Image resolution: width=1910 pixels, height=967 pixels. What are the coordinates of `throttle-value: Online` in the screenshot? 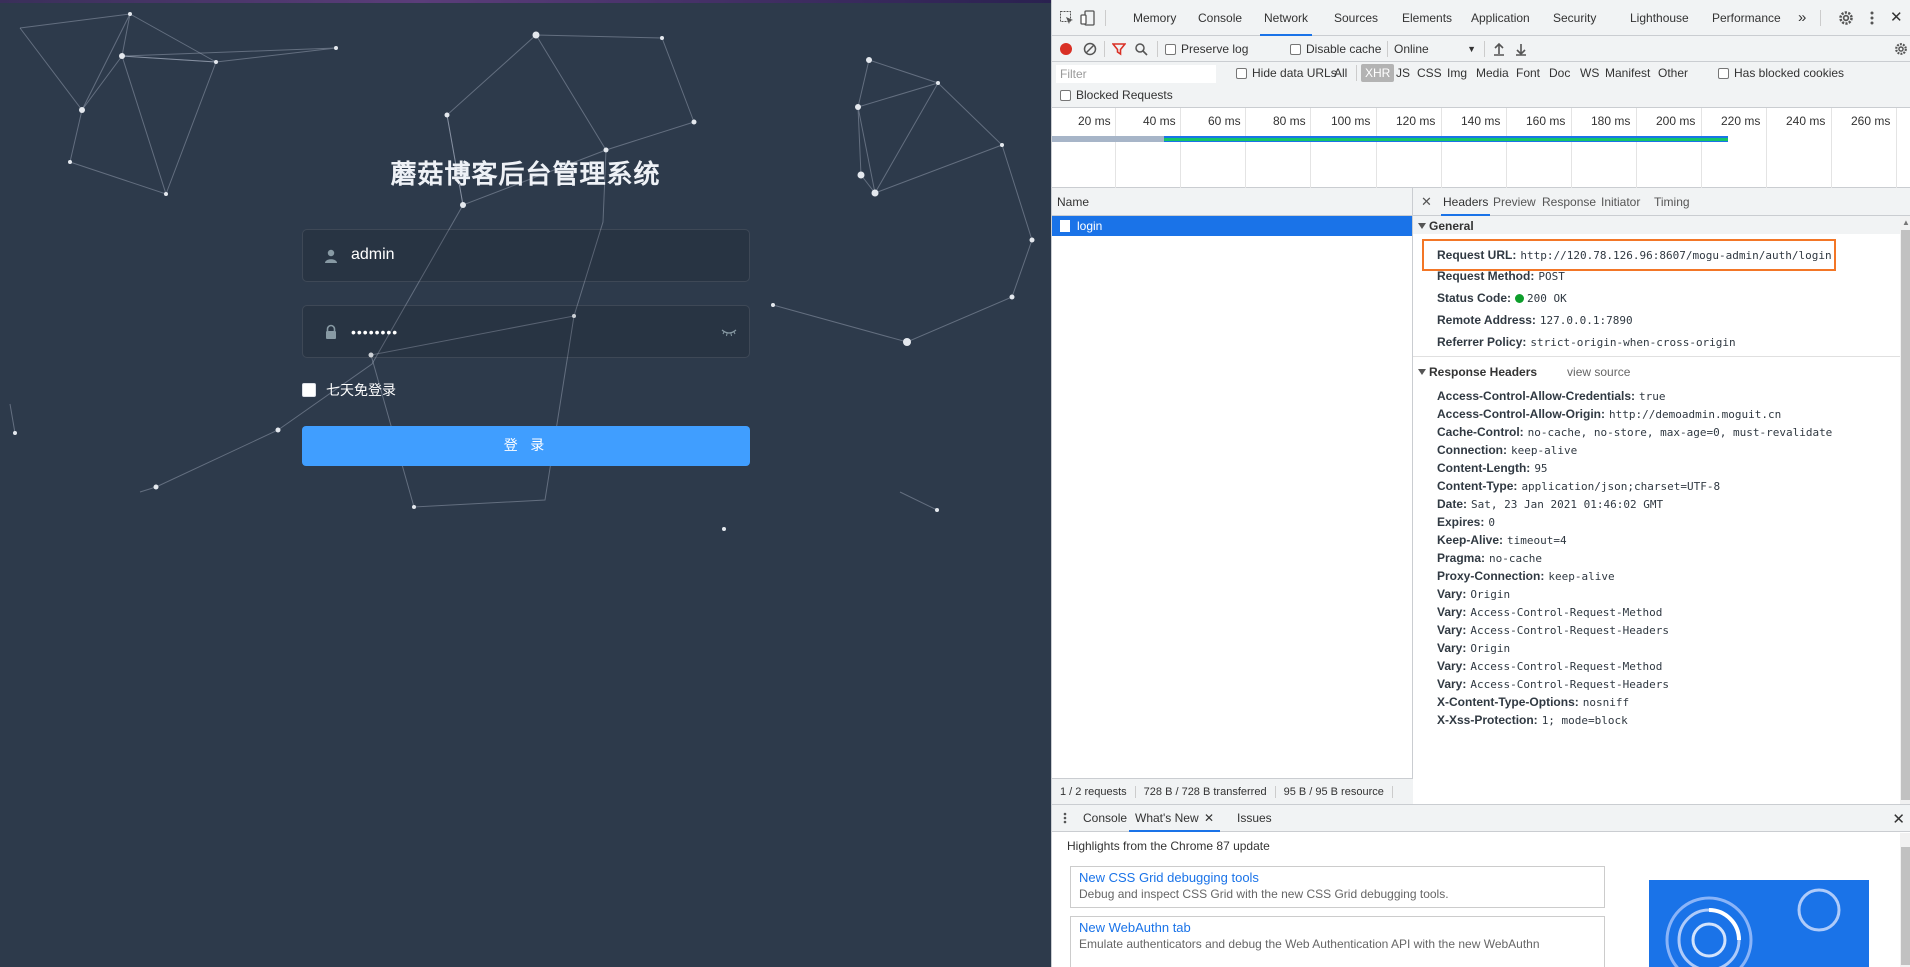 It's located at (1411, 49).